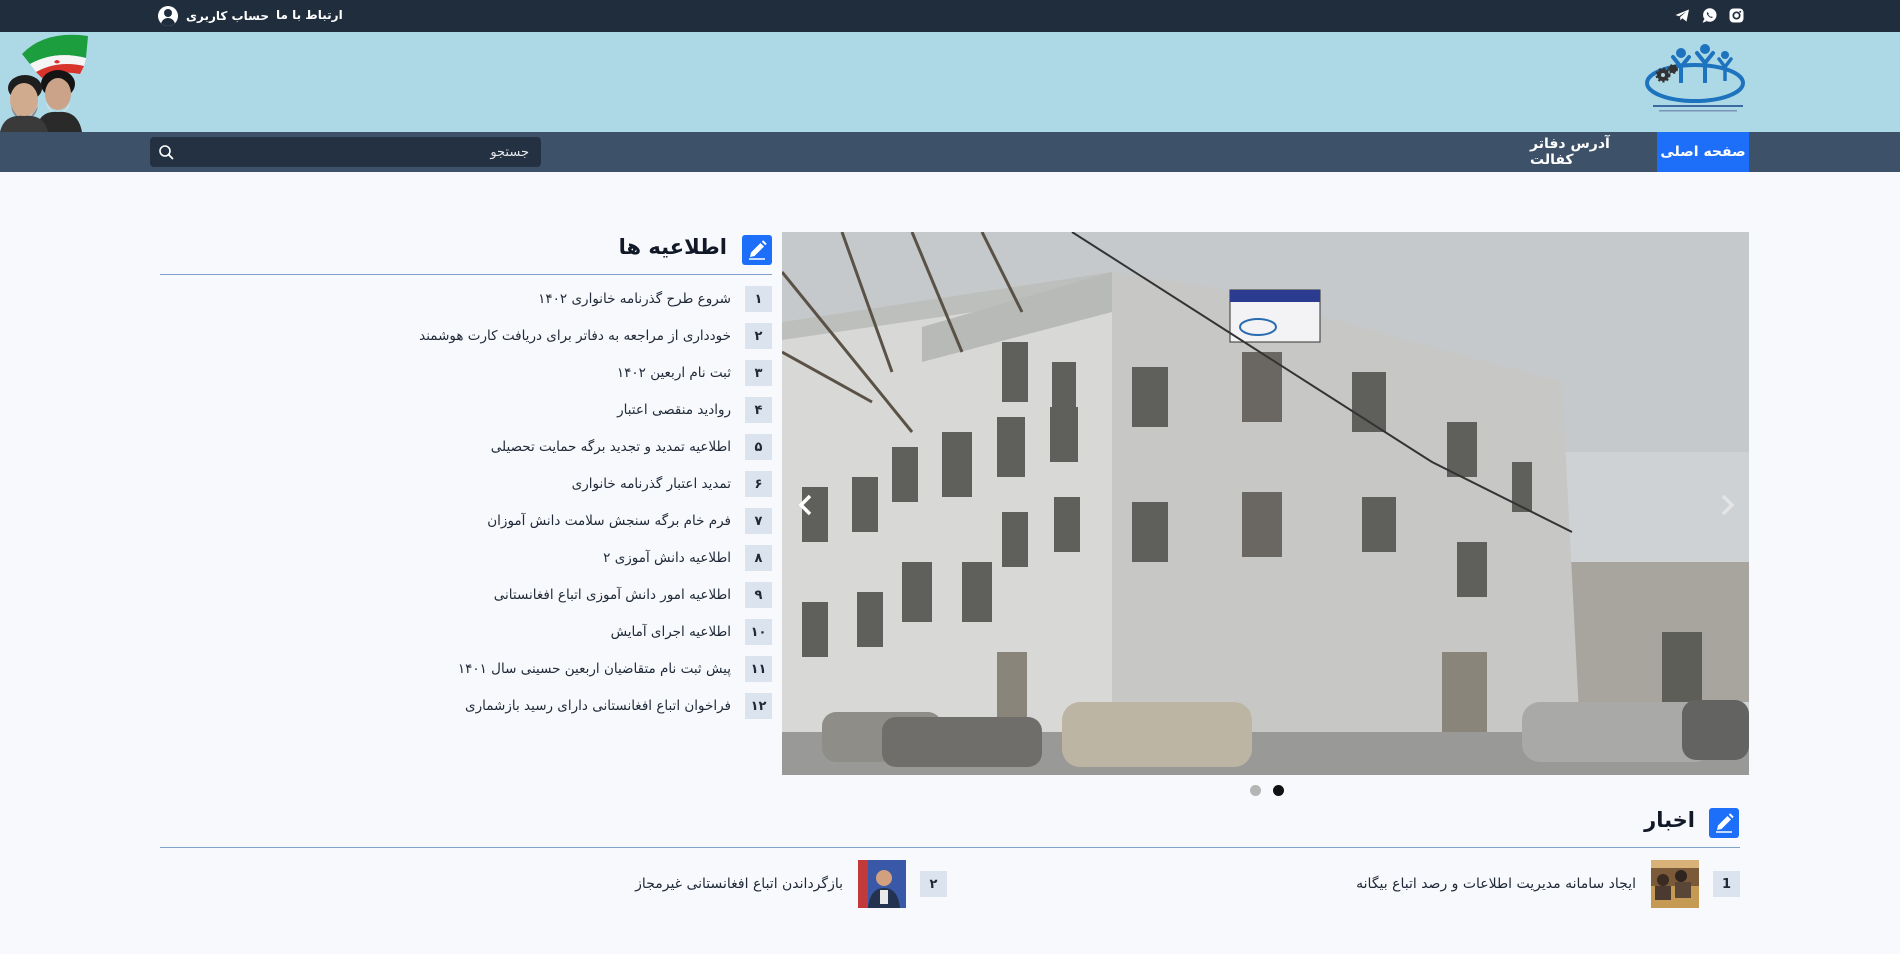 The height and width of the screenshot is (954, 1900). I want to click on news-item: ۲ بازگرداندن اتباع افغانستانی غیرمجاز, so click(791, 884).